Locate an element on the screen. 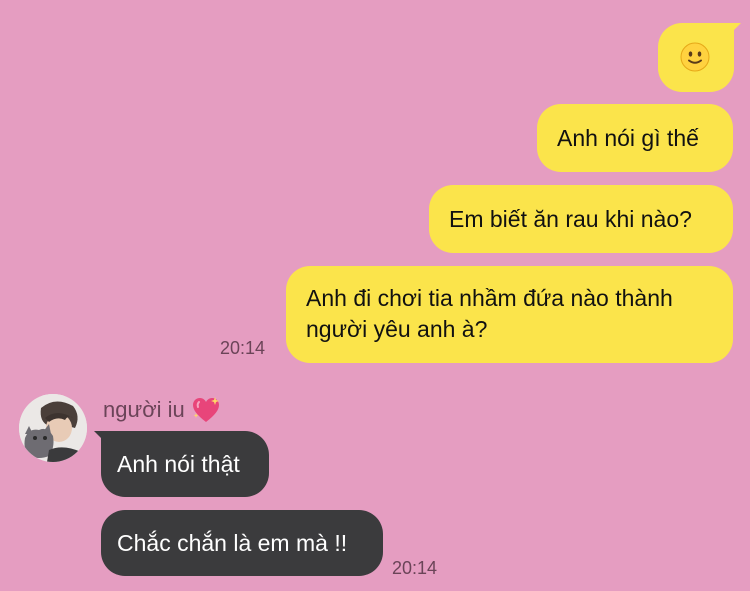 The height and width of the screenshot is (591, 750). sparkling-heart-icon is located at coordinates (205, 409).